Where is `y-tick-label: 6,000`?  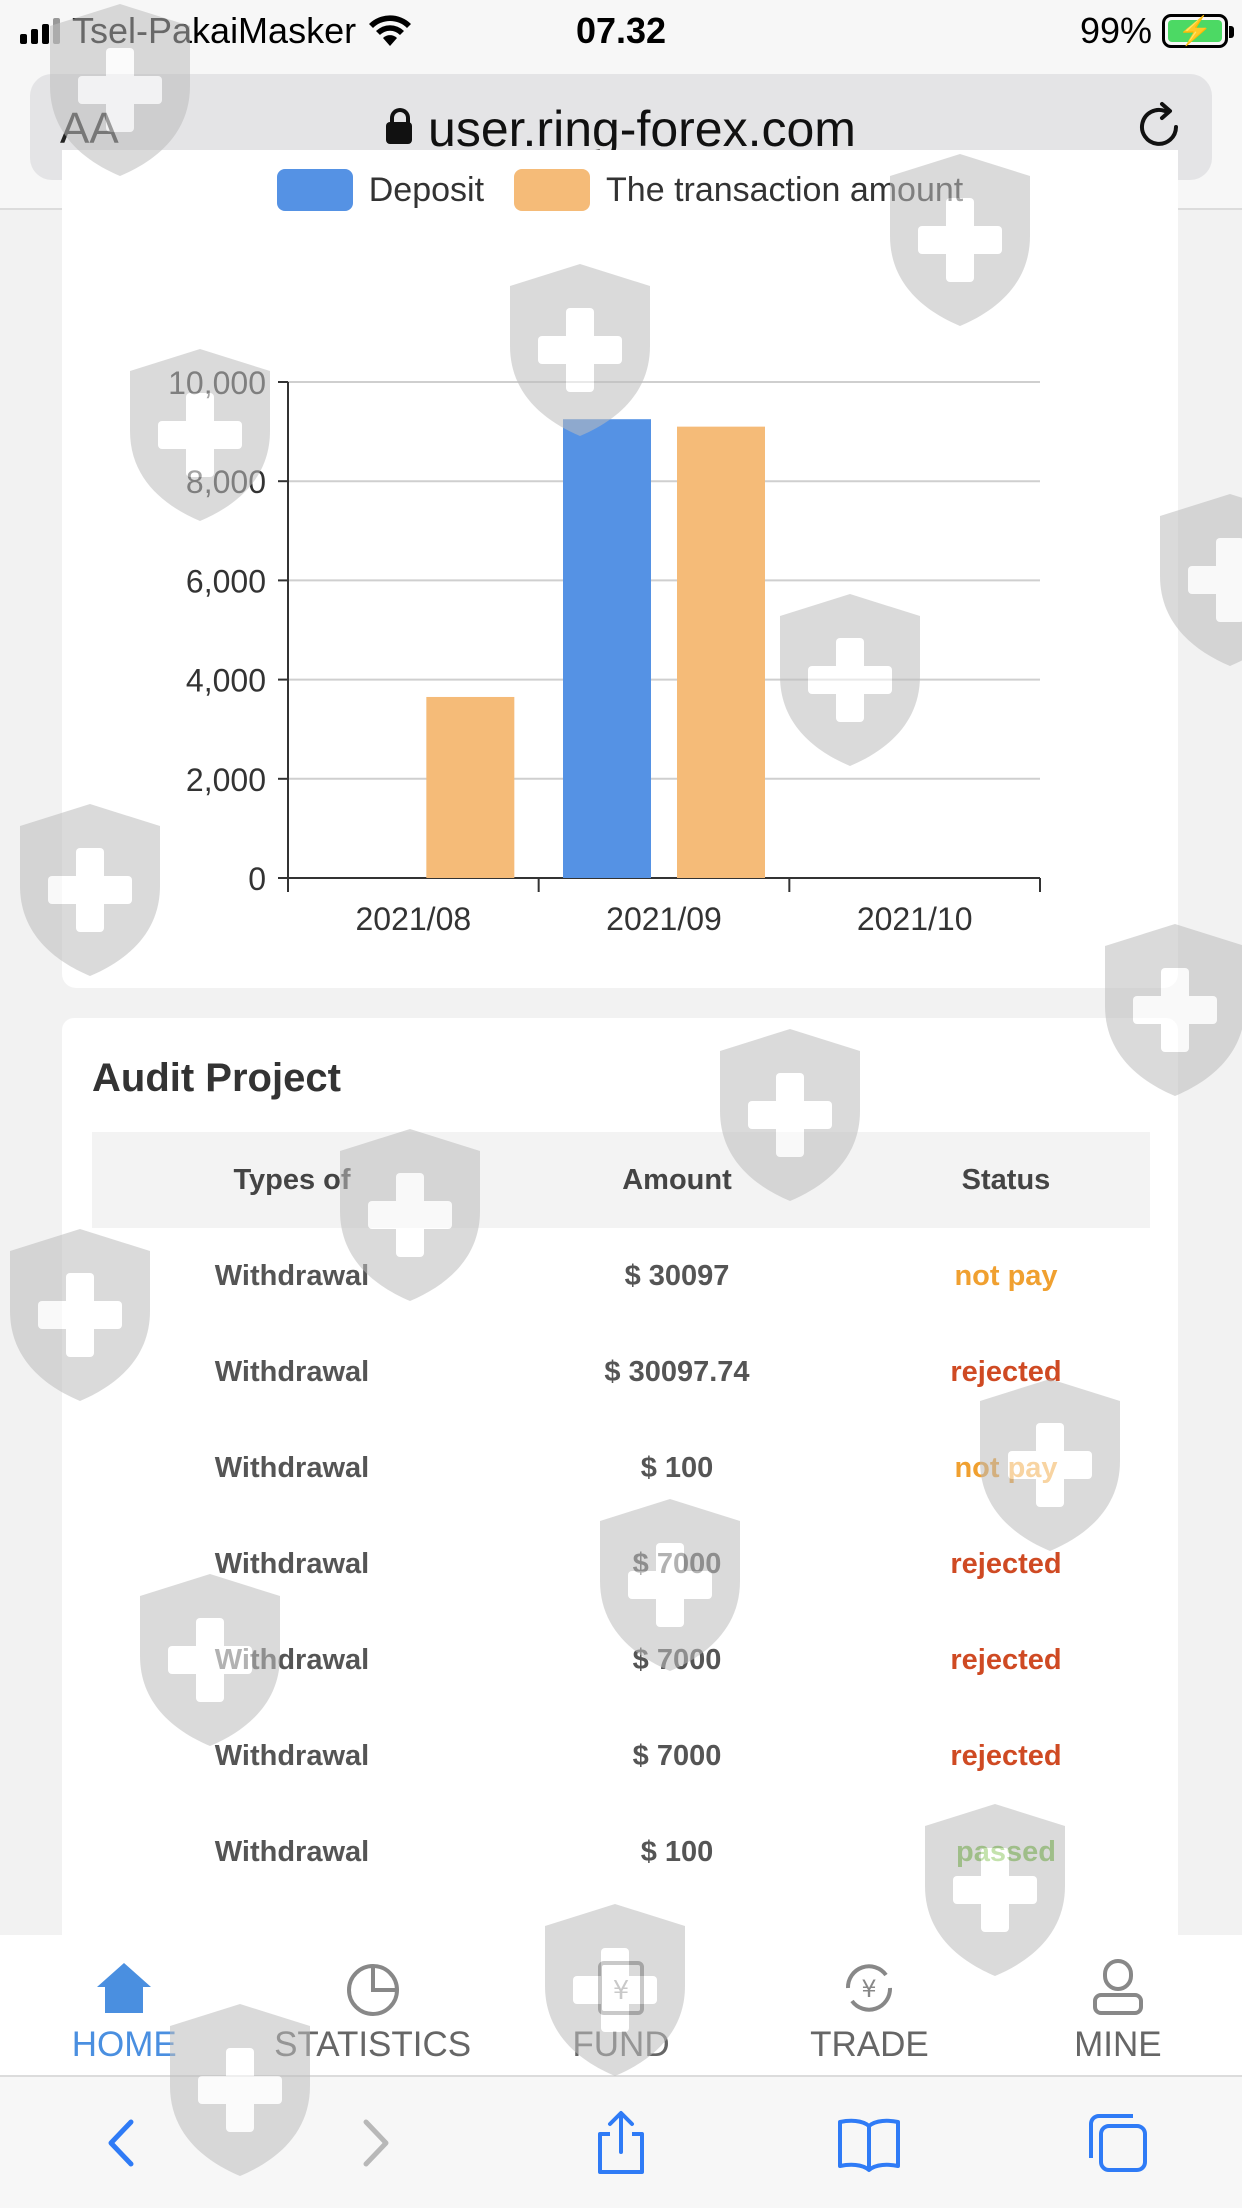
y-tick-label: 6,000 is located at coordinates (226, 581).